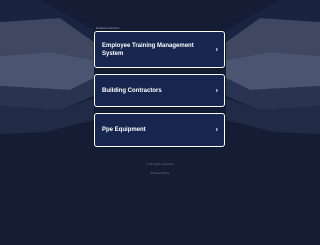 Image resolution: width=320 pixels, height=245 pixels. What do you see at coordinates (124, 130) in the screenshot?
I see `search-link-label: Ppe Equipment` at bounding box center [124, 130].